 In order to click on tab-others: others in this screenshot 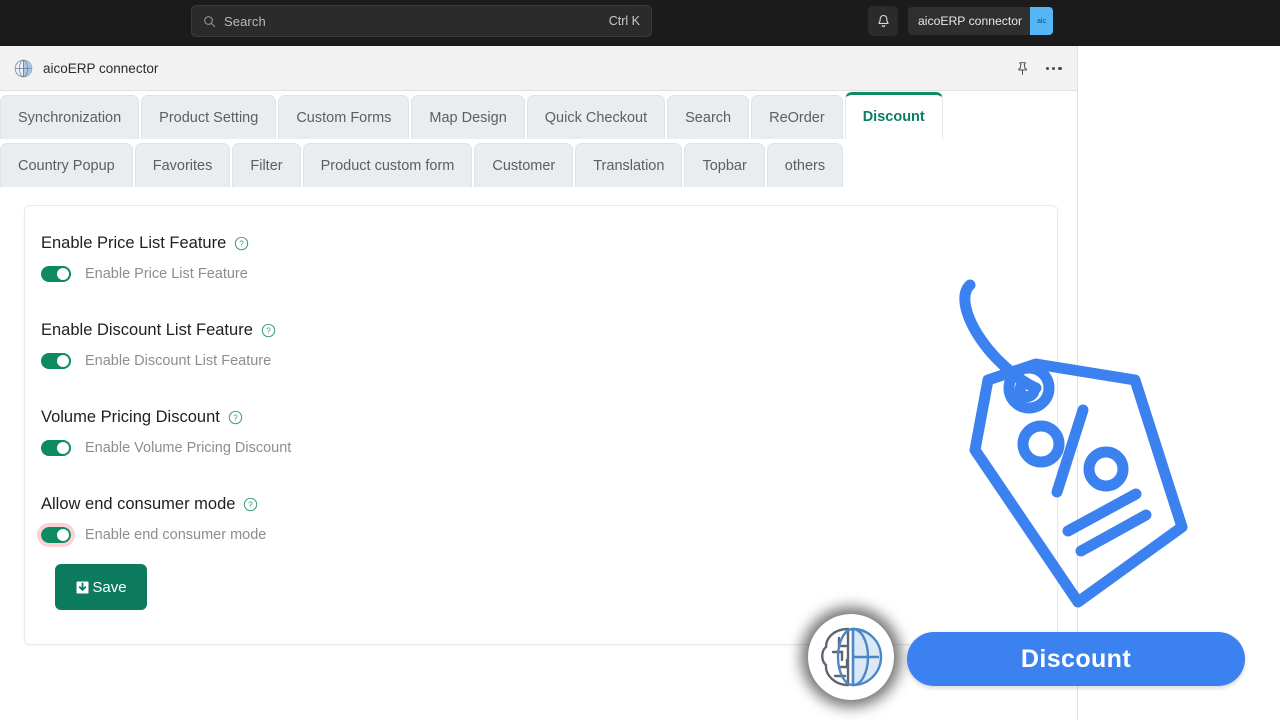, I will do `click(805, 165)`.